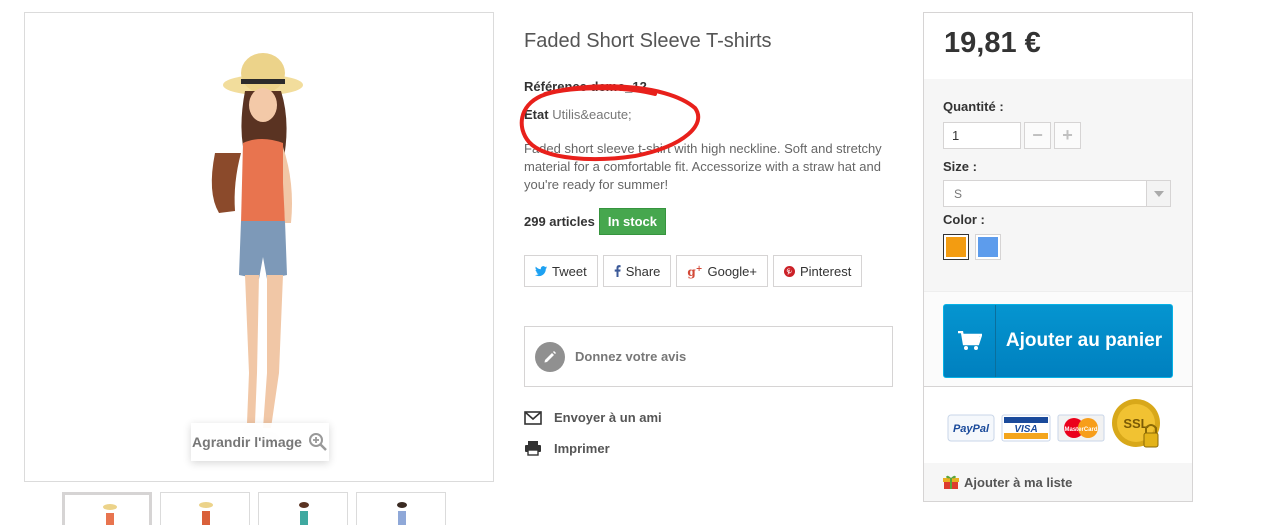 Image resolution: width=1265 pixels, height=525 pixels. What do you see at coordinates (732, 271) in the screenshot?
I see `google-plus-label: Google+` at bounding box center [732, 271].